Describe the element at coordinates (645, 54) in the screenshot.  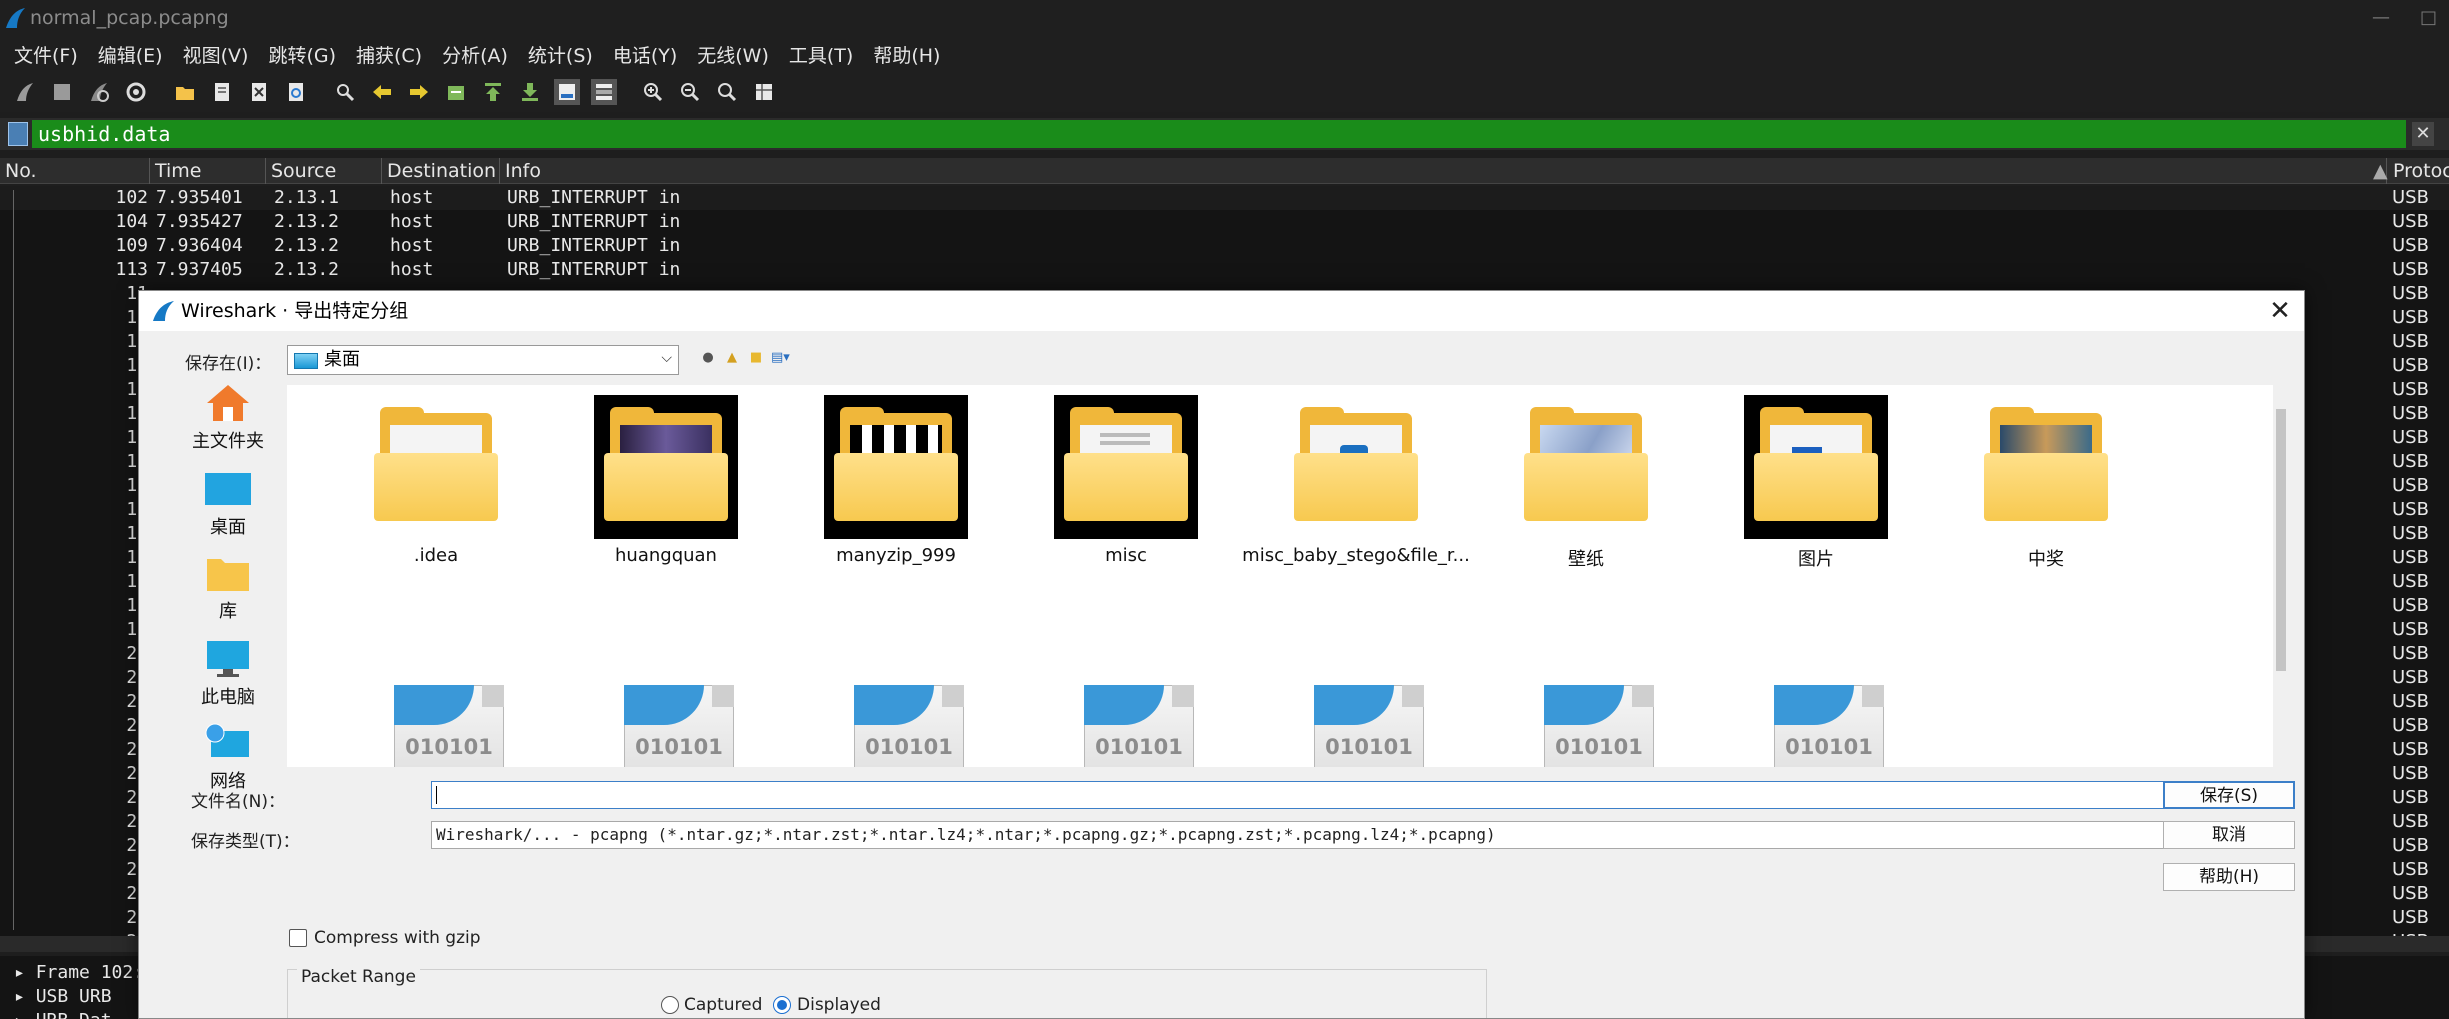
I see `menu-telephony: 电话(Y)` at that location.